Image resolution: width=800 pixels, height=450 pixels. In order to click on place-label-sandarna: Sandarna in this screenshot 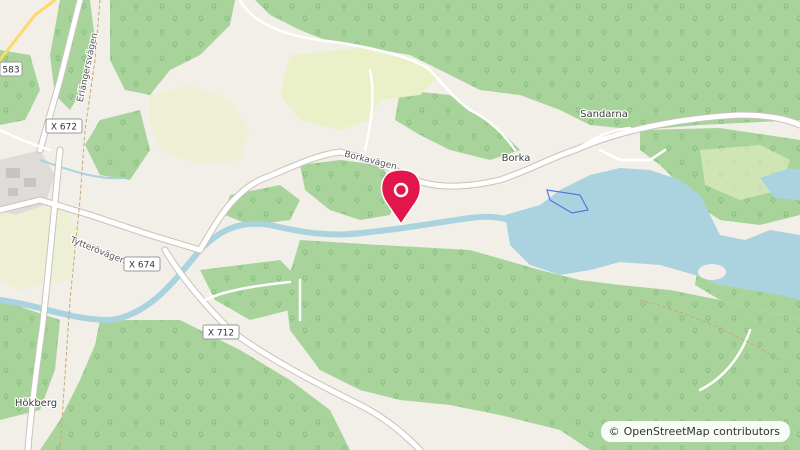, I will do `click(604, 114)`.